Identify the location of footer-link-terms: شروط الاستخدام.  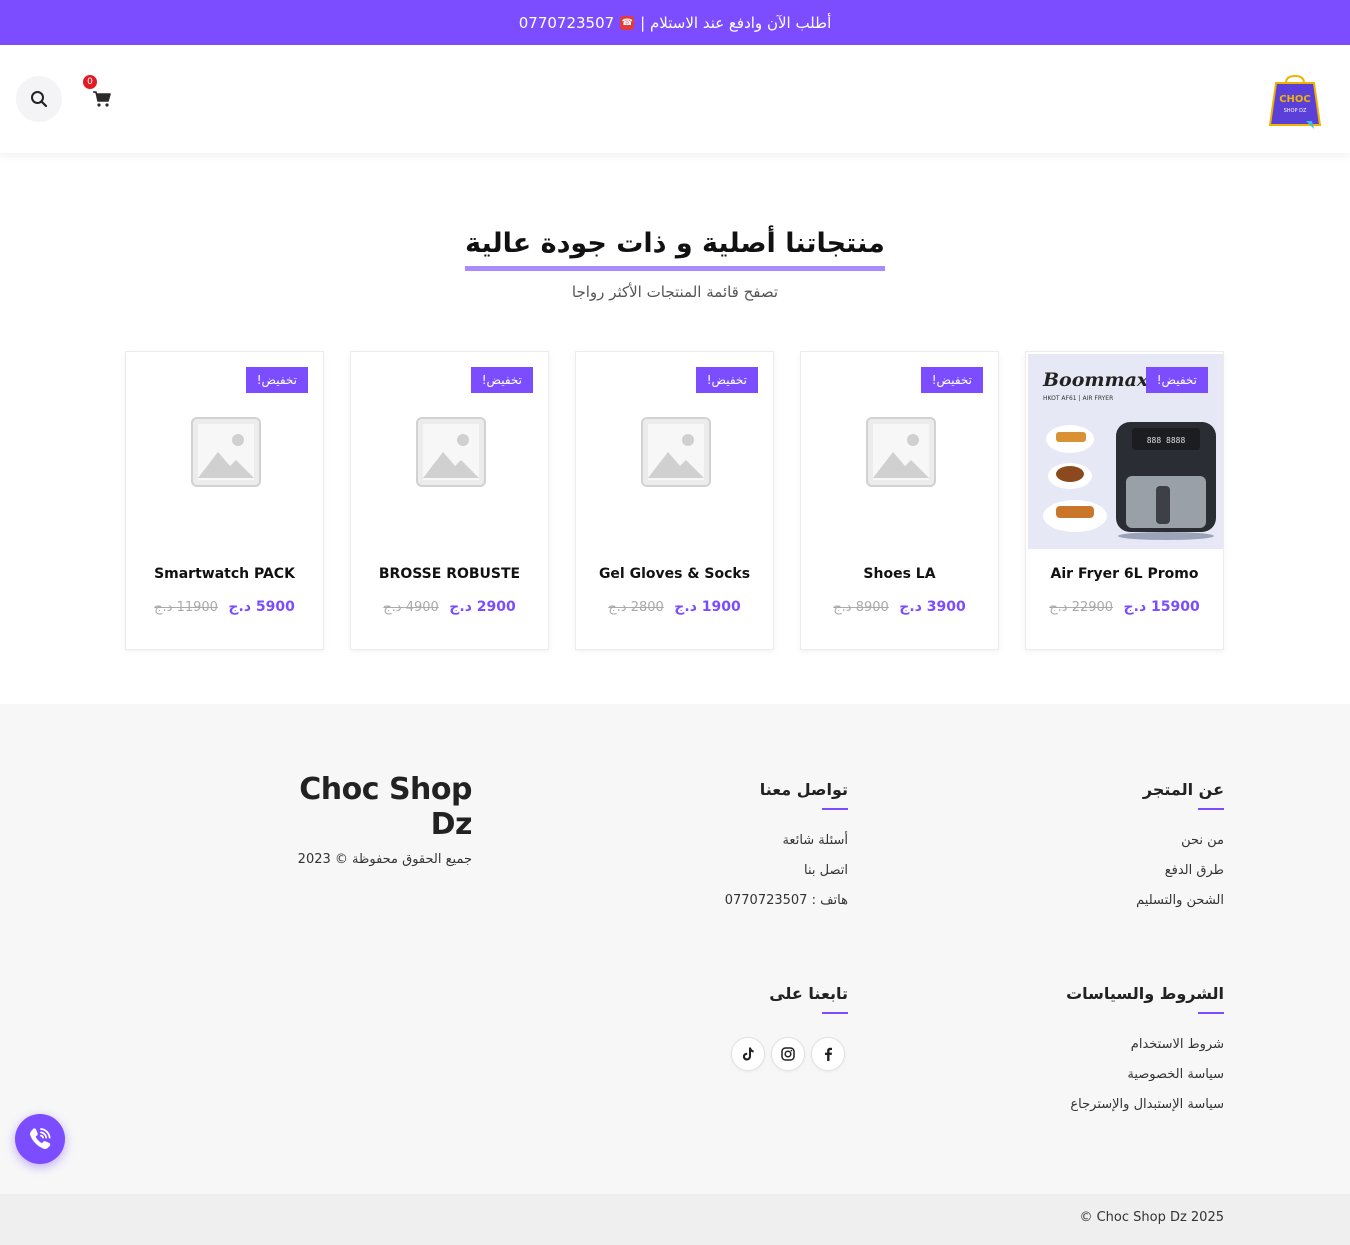
(1094, 1051).